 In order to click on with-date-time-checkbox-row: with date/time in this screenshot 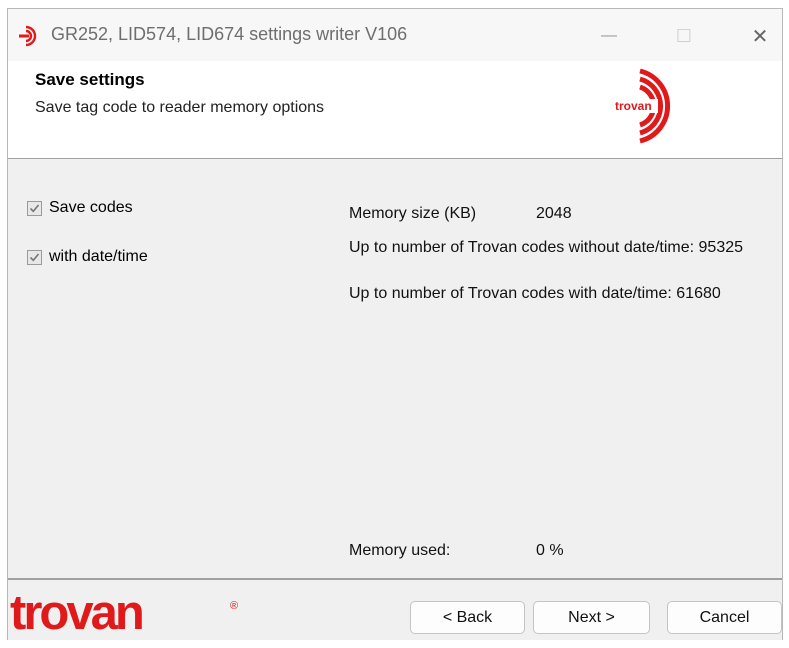, I will do `click(87, 257)`.